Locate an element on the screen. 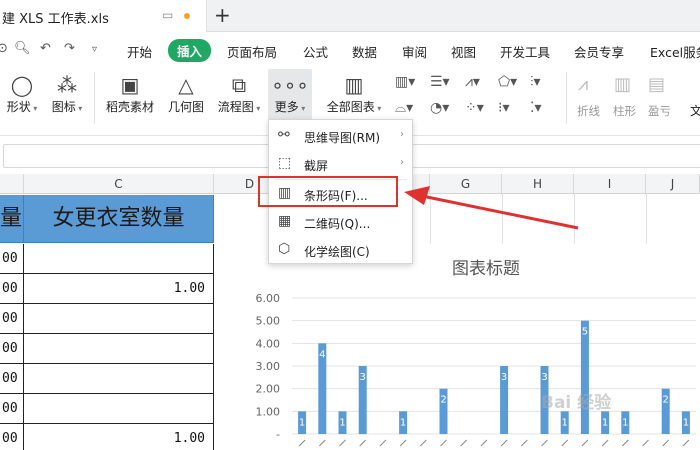 The width and height of the screenshot is (700, 450). annotation-arrow-head is located at coordinates (417, 195).